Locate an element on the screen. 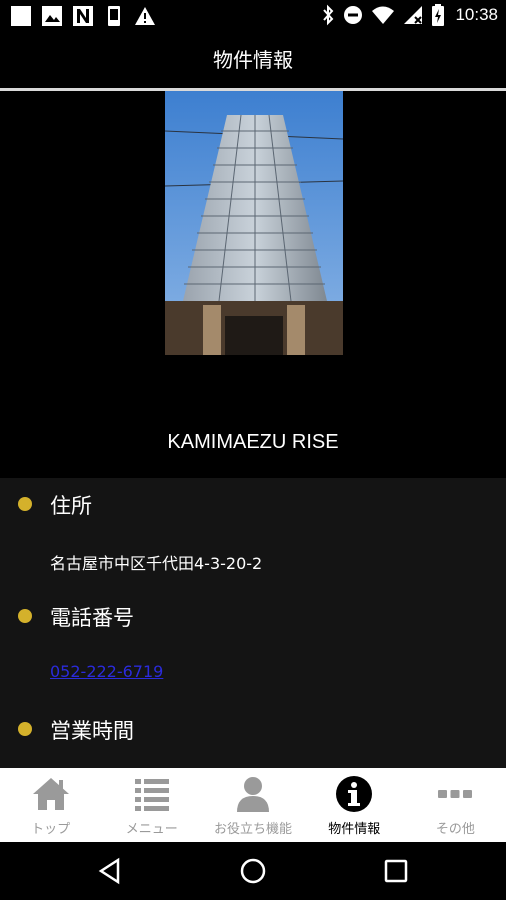 The width and height of the screenshot is (506, 900). warning-icon is located at coordinates (145, 16).